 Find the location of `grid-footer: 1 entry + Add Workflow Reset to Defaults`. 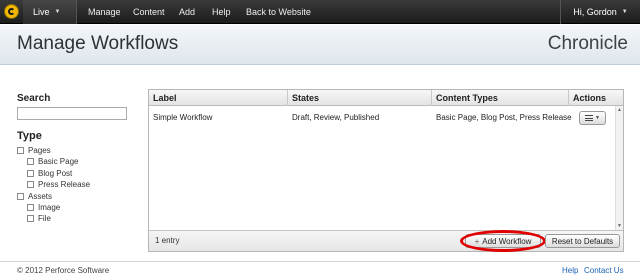

grid-footer: 1 entry + Add Workflow Reset to Defaults is located at coordinates (386, 241).